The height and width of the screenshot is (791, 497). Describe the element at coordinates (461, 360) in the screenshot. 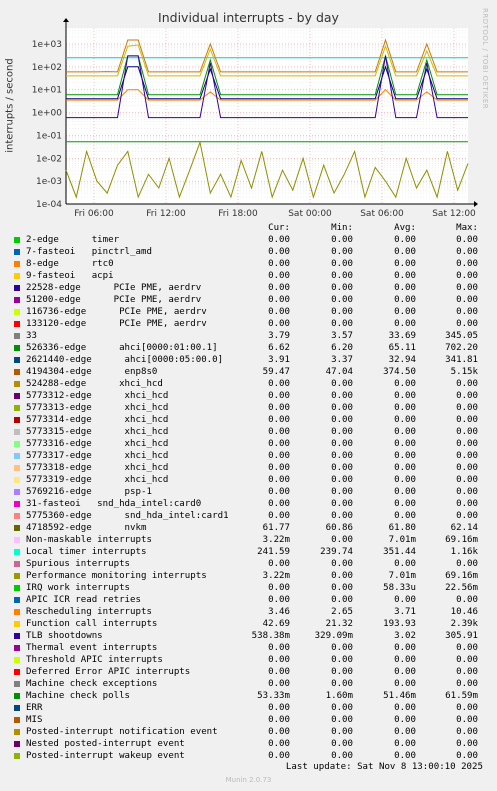

I see `legend-max: 341.81` at that location.